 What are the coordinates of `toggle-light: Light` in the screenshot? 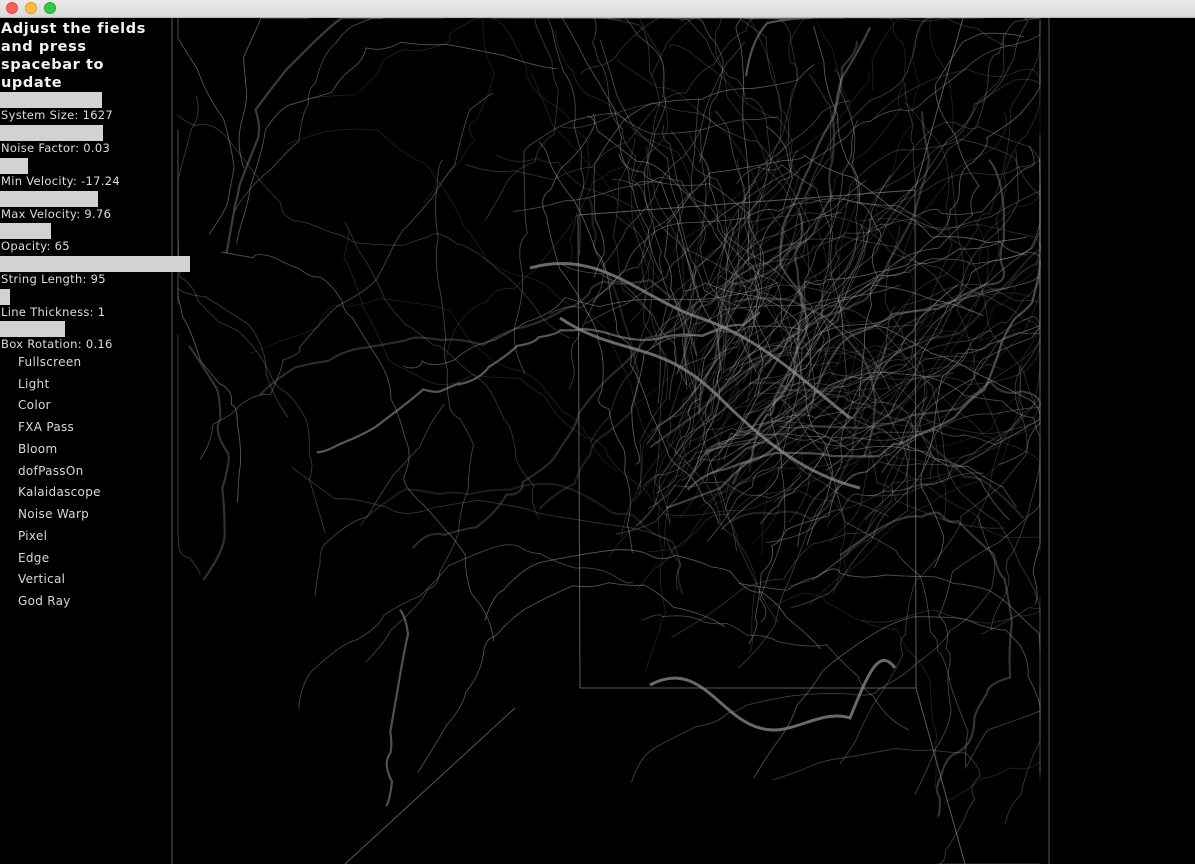 It's located at (33, 384).